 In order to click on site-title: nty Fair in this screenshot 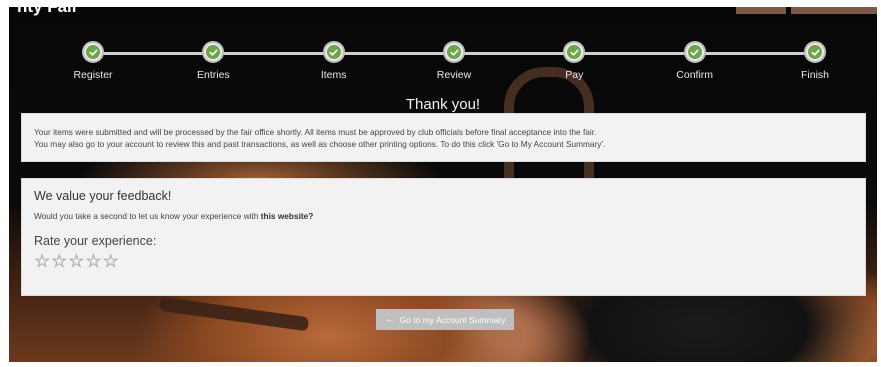, I will do `click(47, 12)`.